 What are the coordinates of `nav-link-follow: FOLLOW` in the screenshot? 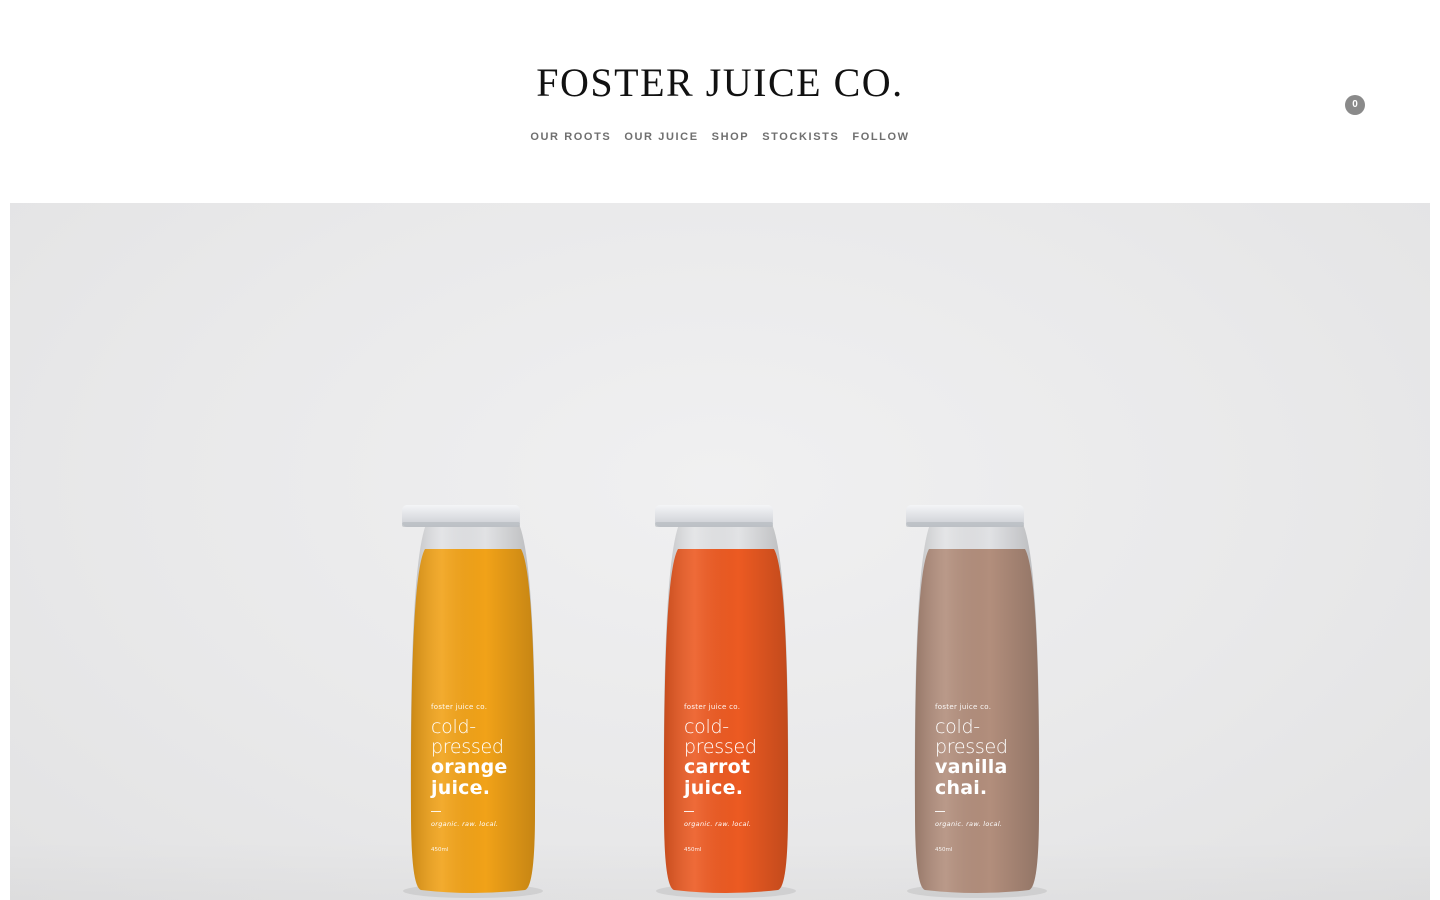 It's located at (880, 137).